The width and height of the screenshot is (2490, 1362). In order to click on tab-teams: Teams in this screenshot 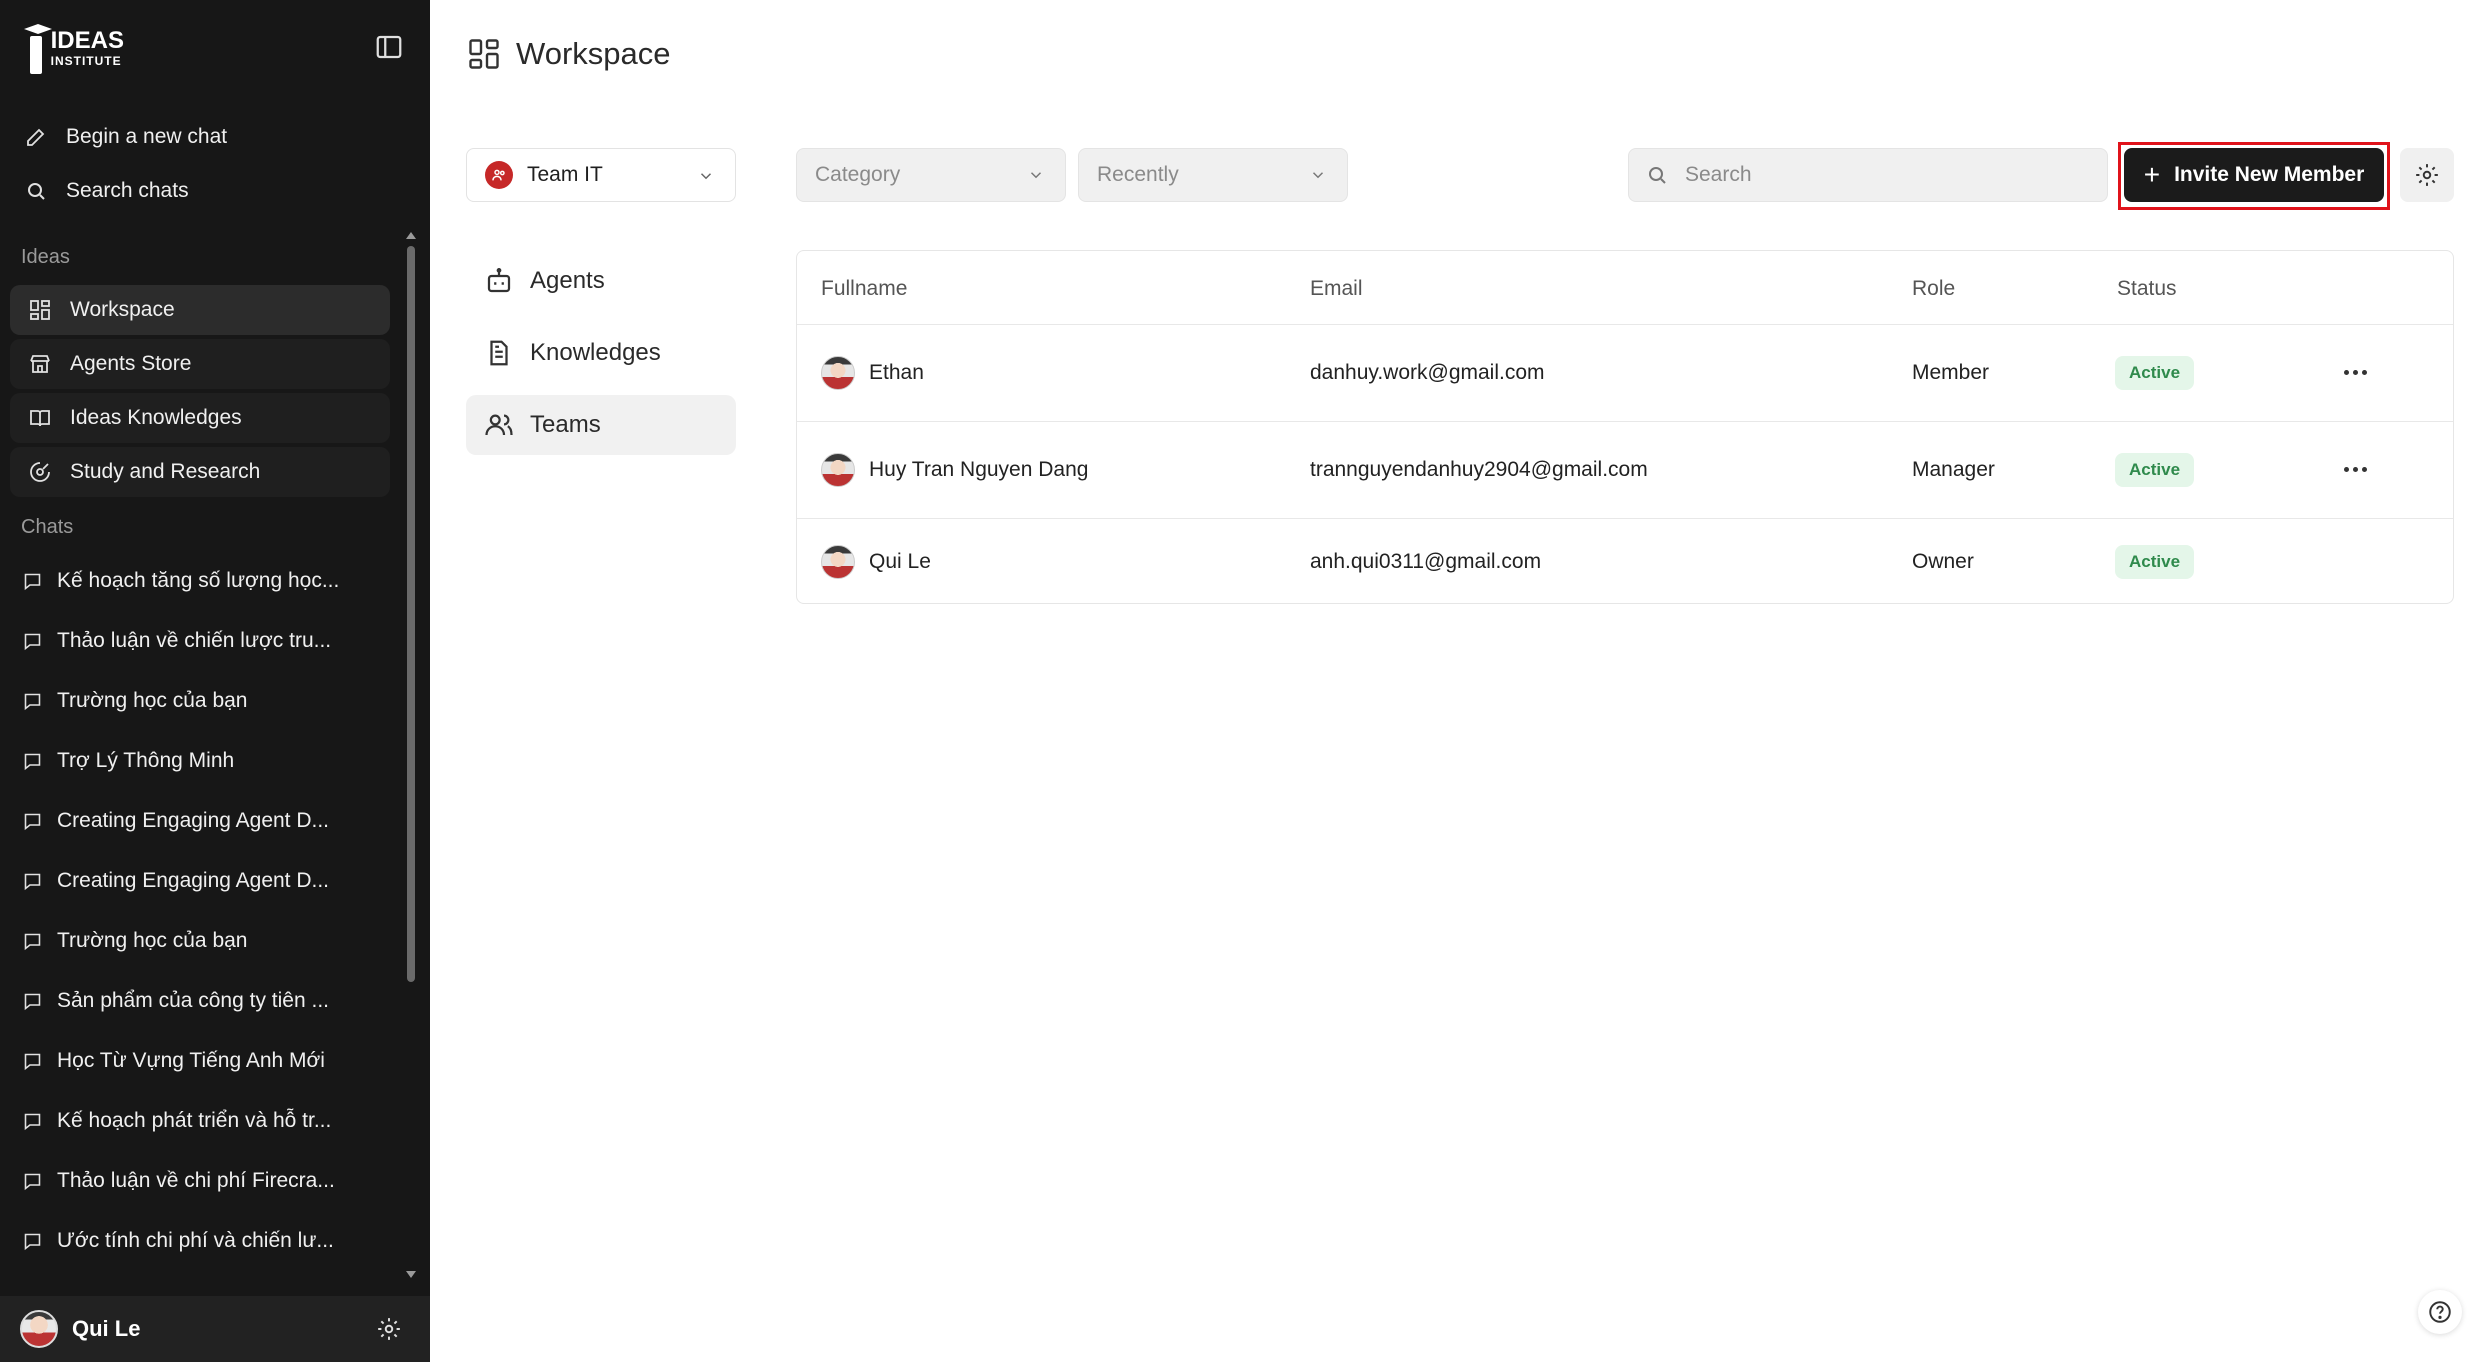, I will do `click(601, 425)`.